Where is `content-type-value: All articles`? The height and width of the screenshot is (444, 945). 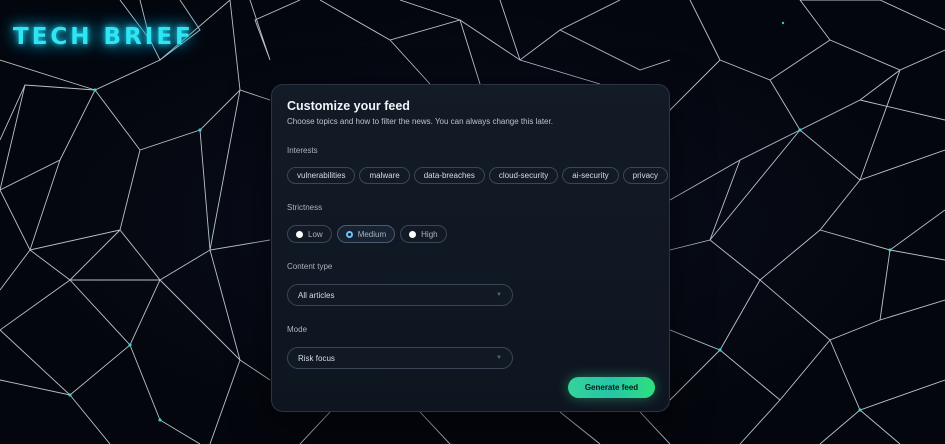 content-type-value: All articles is located at coordinates (316, 295).